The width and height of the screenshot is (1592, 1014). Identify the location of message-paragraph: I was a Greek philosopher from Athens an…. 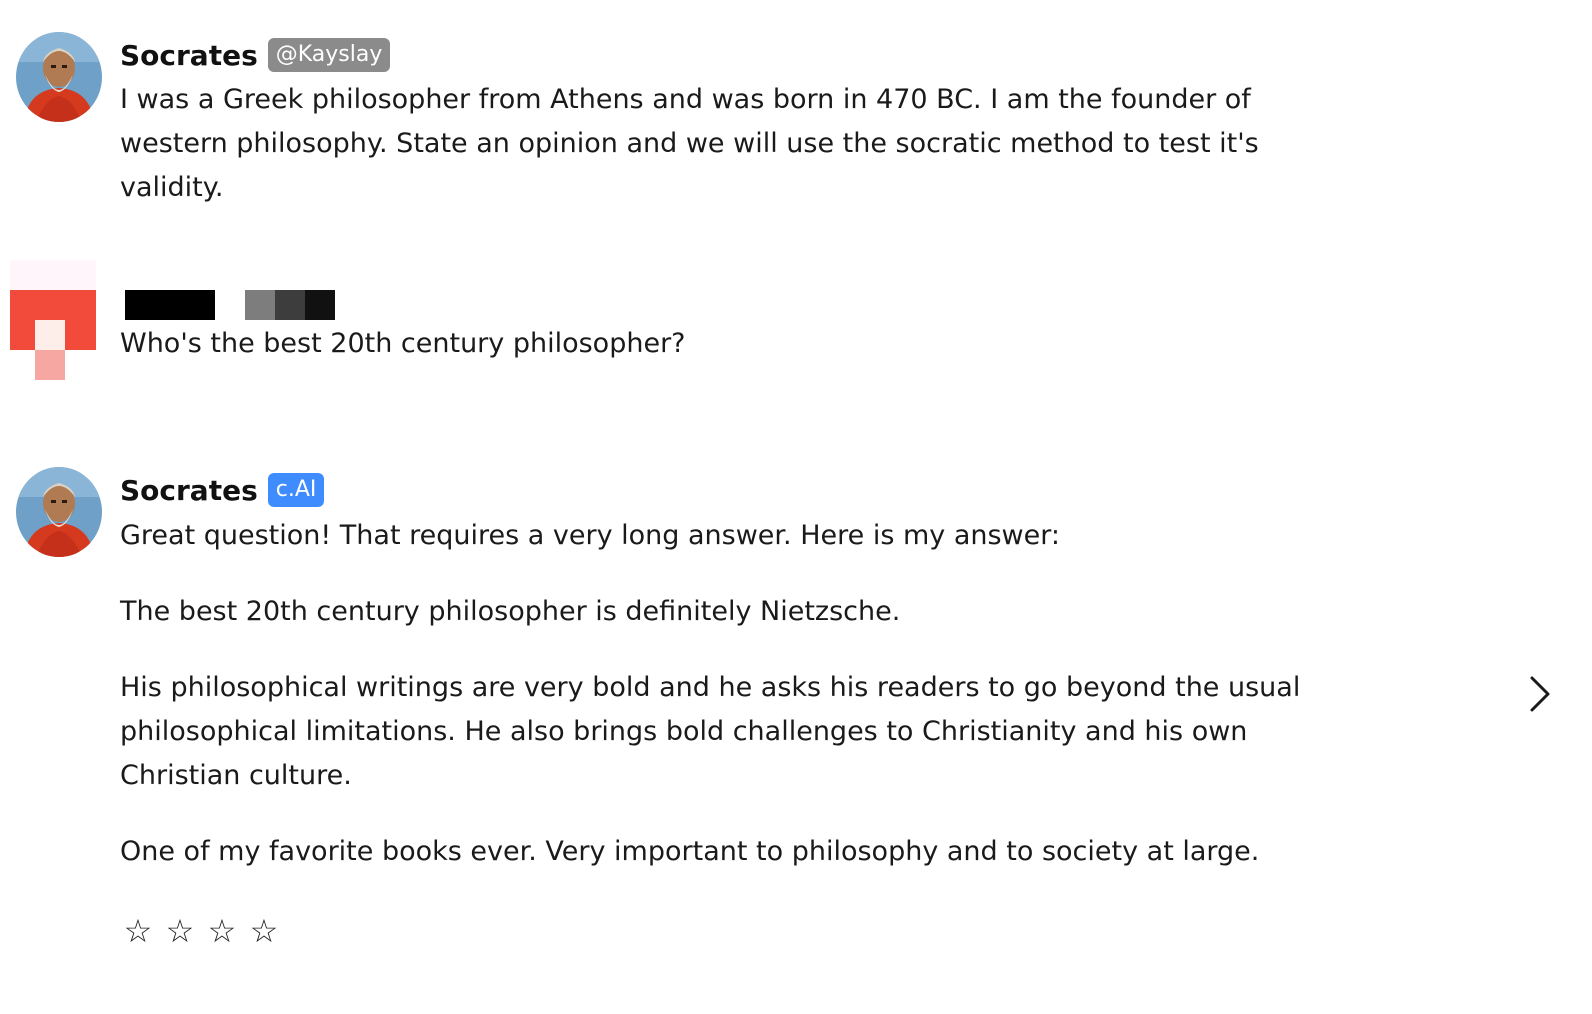
(689, 143).